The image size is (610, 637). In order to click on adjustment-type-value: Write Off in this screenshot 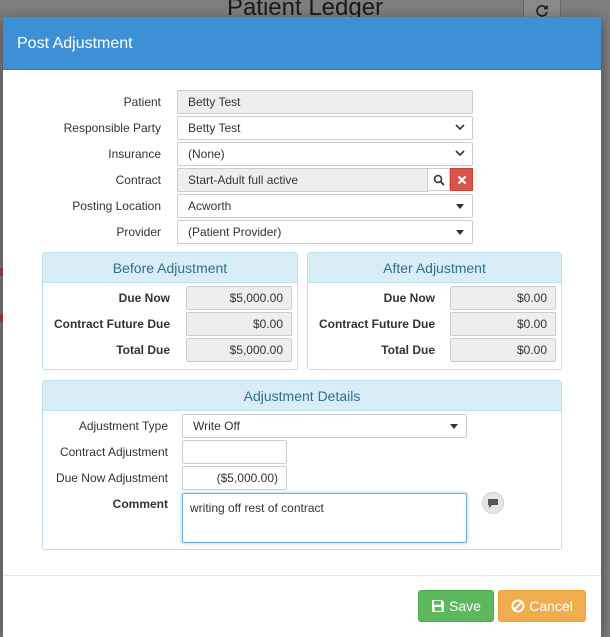, I will do `click(216, 426)`.